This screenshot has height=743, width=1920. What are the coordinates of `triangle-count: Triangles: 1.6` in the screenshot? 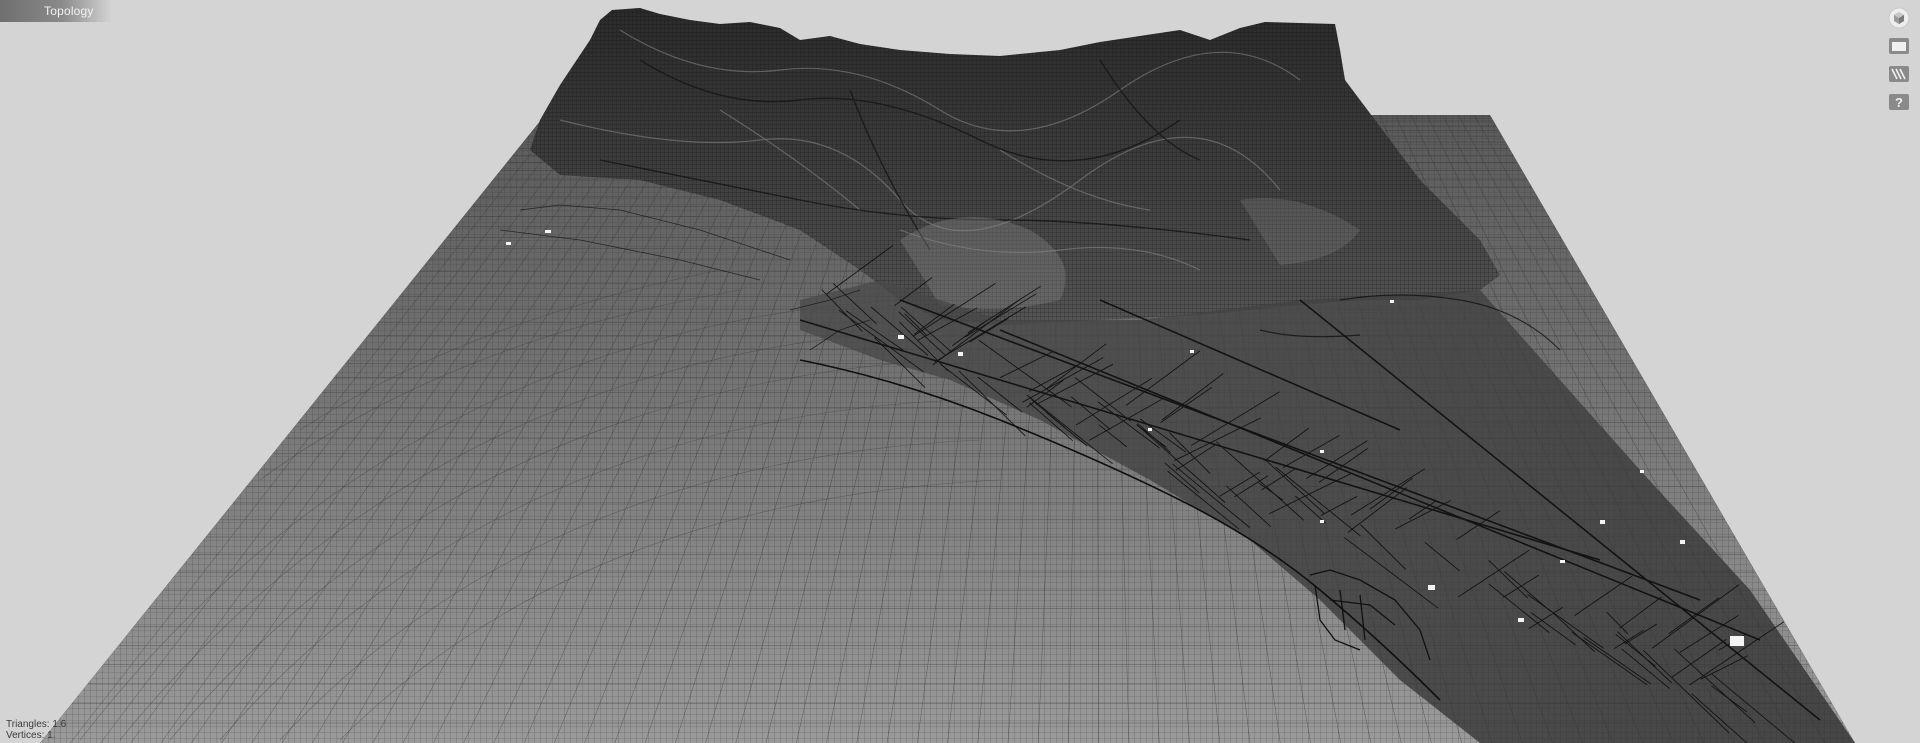 It's located at (36, 724).